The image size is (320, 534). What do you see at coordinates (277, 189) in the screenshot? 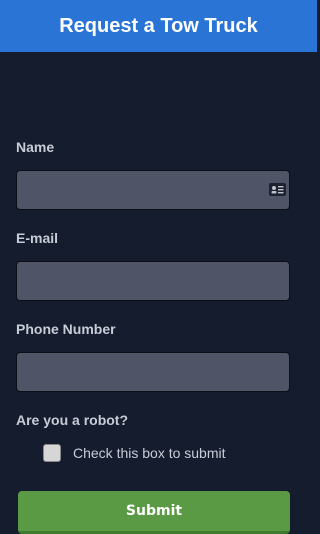
I see `contact-card-icon` at bounding box center [277, 189].